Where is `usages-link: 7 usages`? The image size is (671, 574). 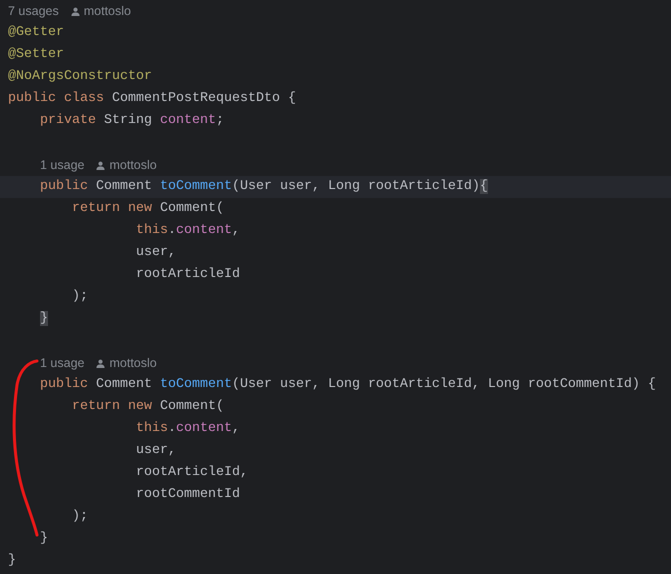 usages-link: 7 usages is located at coordinates (33, 11).